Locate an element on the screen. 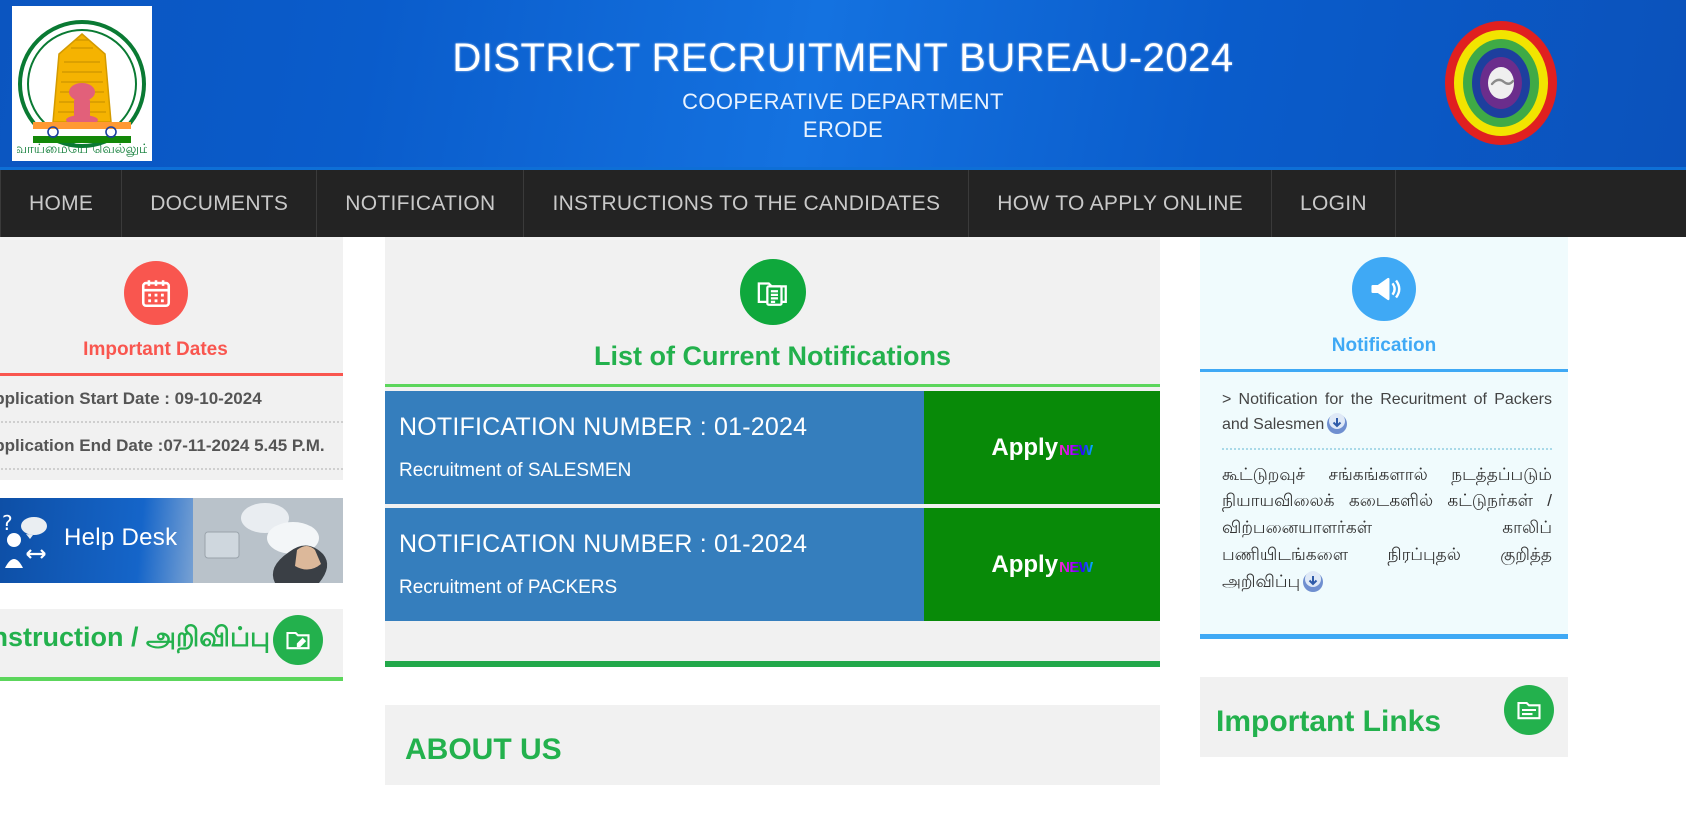 This screenshot has height=814, width=1686. megaphone-icon is located at coordinates (1384, 289).